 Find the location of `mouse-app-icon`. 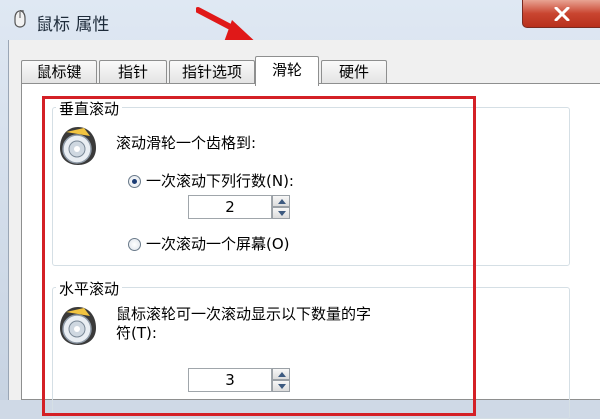

mouse-app-icon is located at coordinates (20, 19).